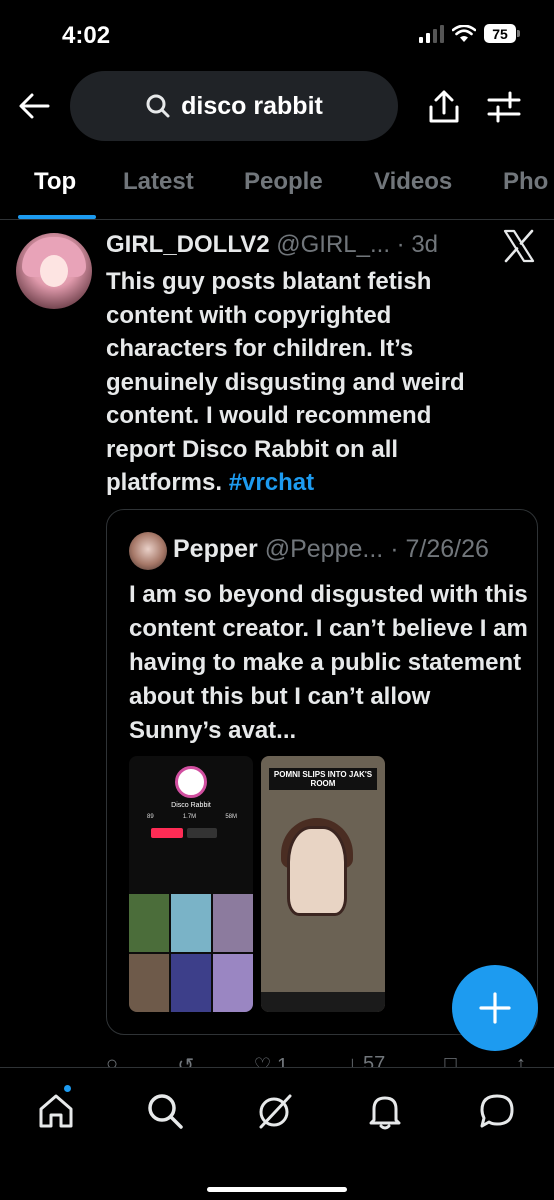 Image resolution: width=554 pixels, height=1200 pixels. I want to click on nav-notifications, so click(385, 1111).